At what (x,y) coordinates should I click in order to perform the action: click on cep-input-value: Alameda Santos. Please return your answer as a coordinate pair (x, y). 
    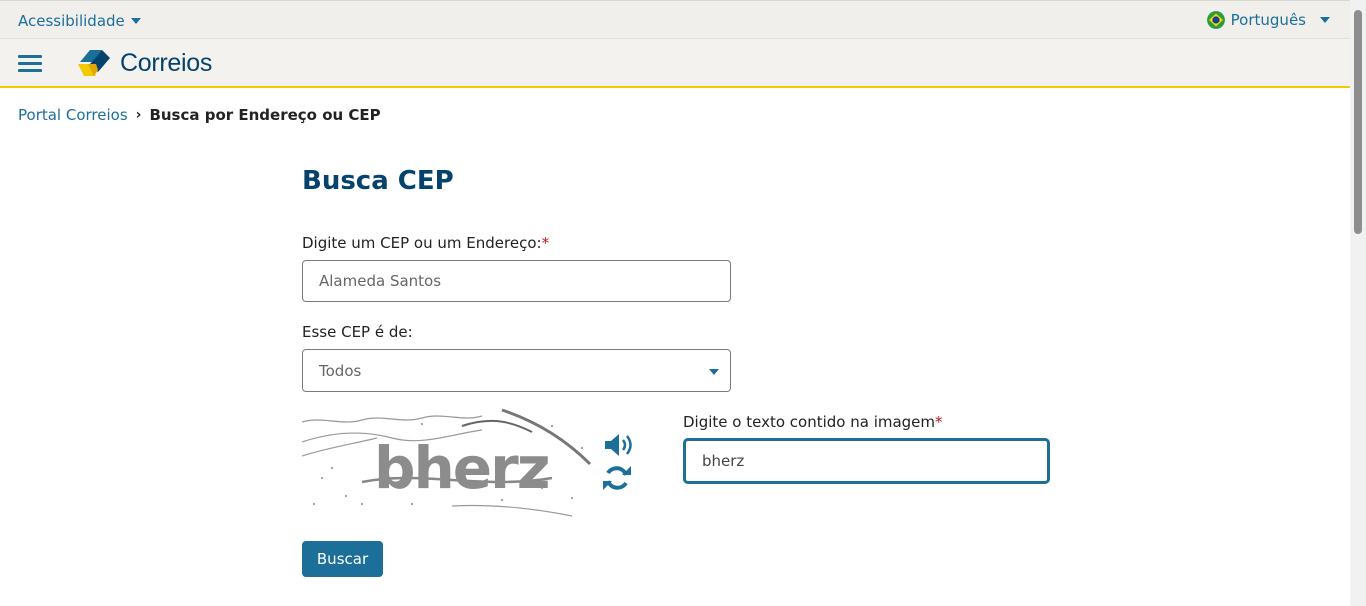
    Looking at the image, I should click on (380, 281).